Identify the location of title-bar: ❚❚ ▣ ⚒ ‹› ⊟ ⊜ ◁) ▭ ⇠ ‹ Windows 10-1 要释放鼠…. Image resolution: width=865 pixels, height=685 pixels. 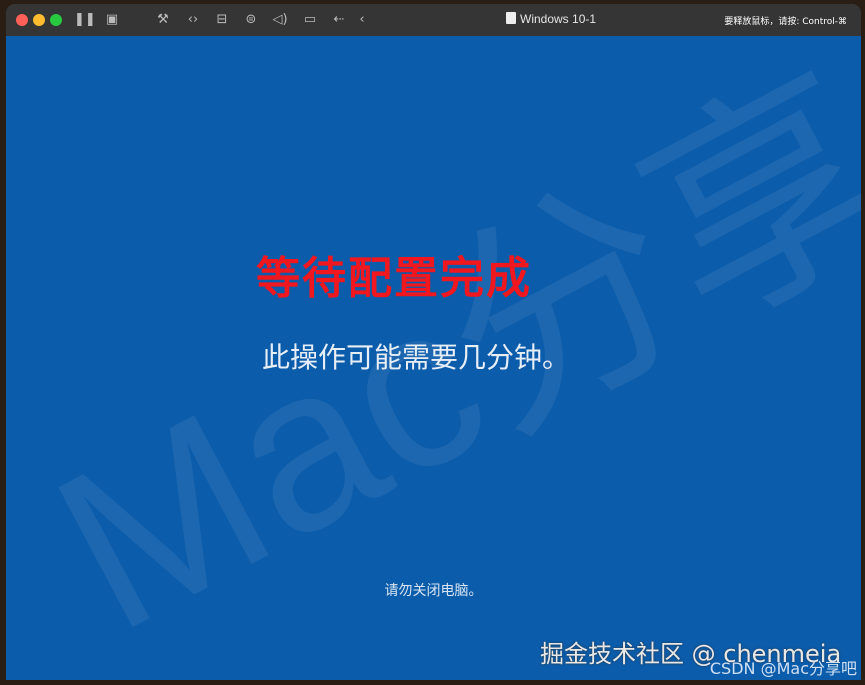
(433, 20).